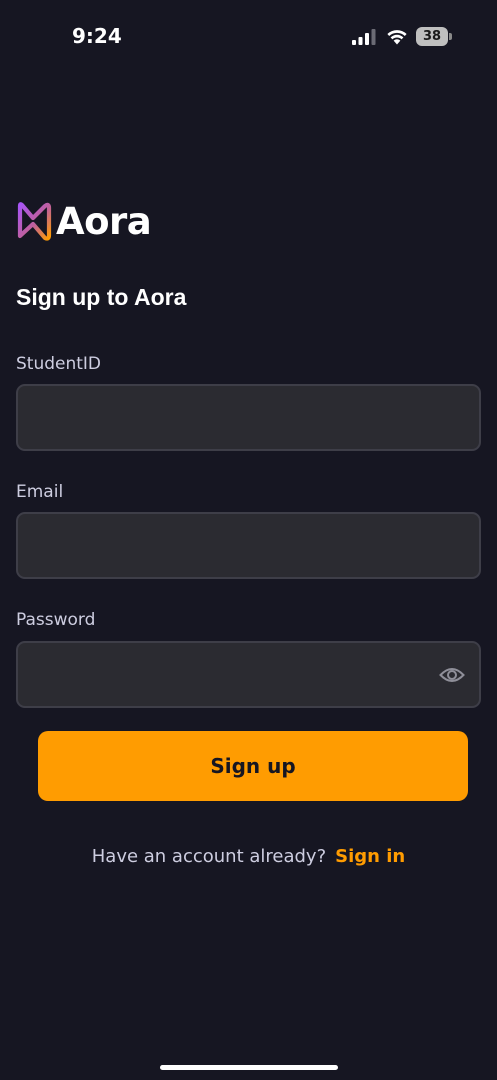  I want to click on page-title: Sign up to Aora, so click(101, 297).